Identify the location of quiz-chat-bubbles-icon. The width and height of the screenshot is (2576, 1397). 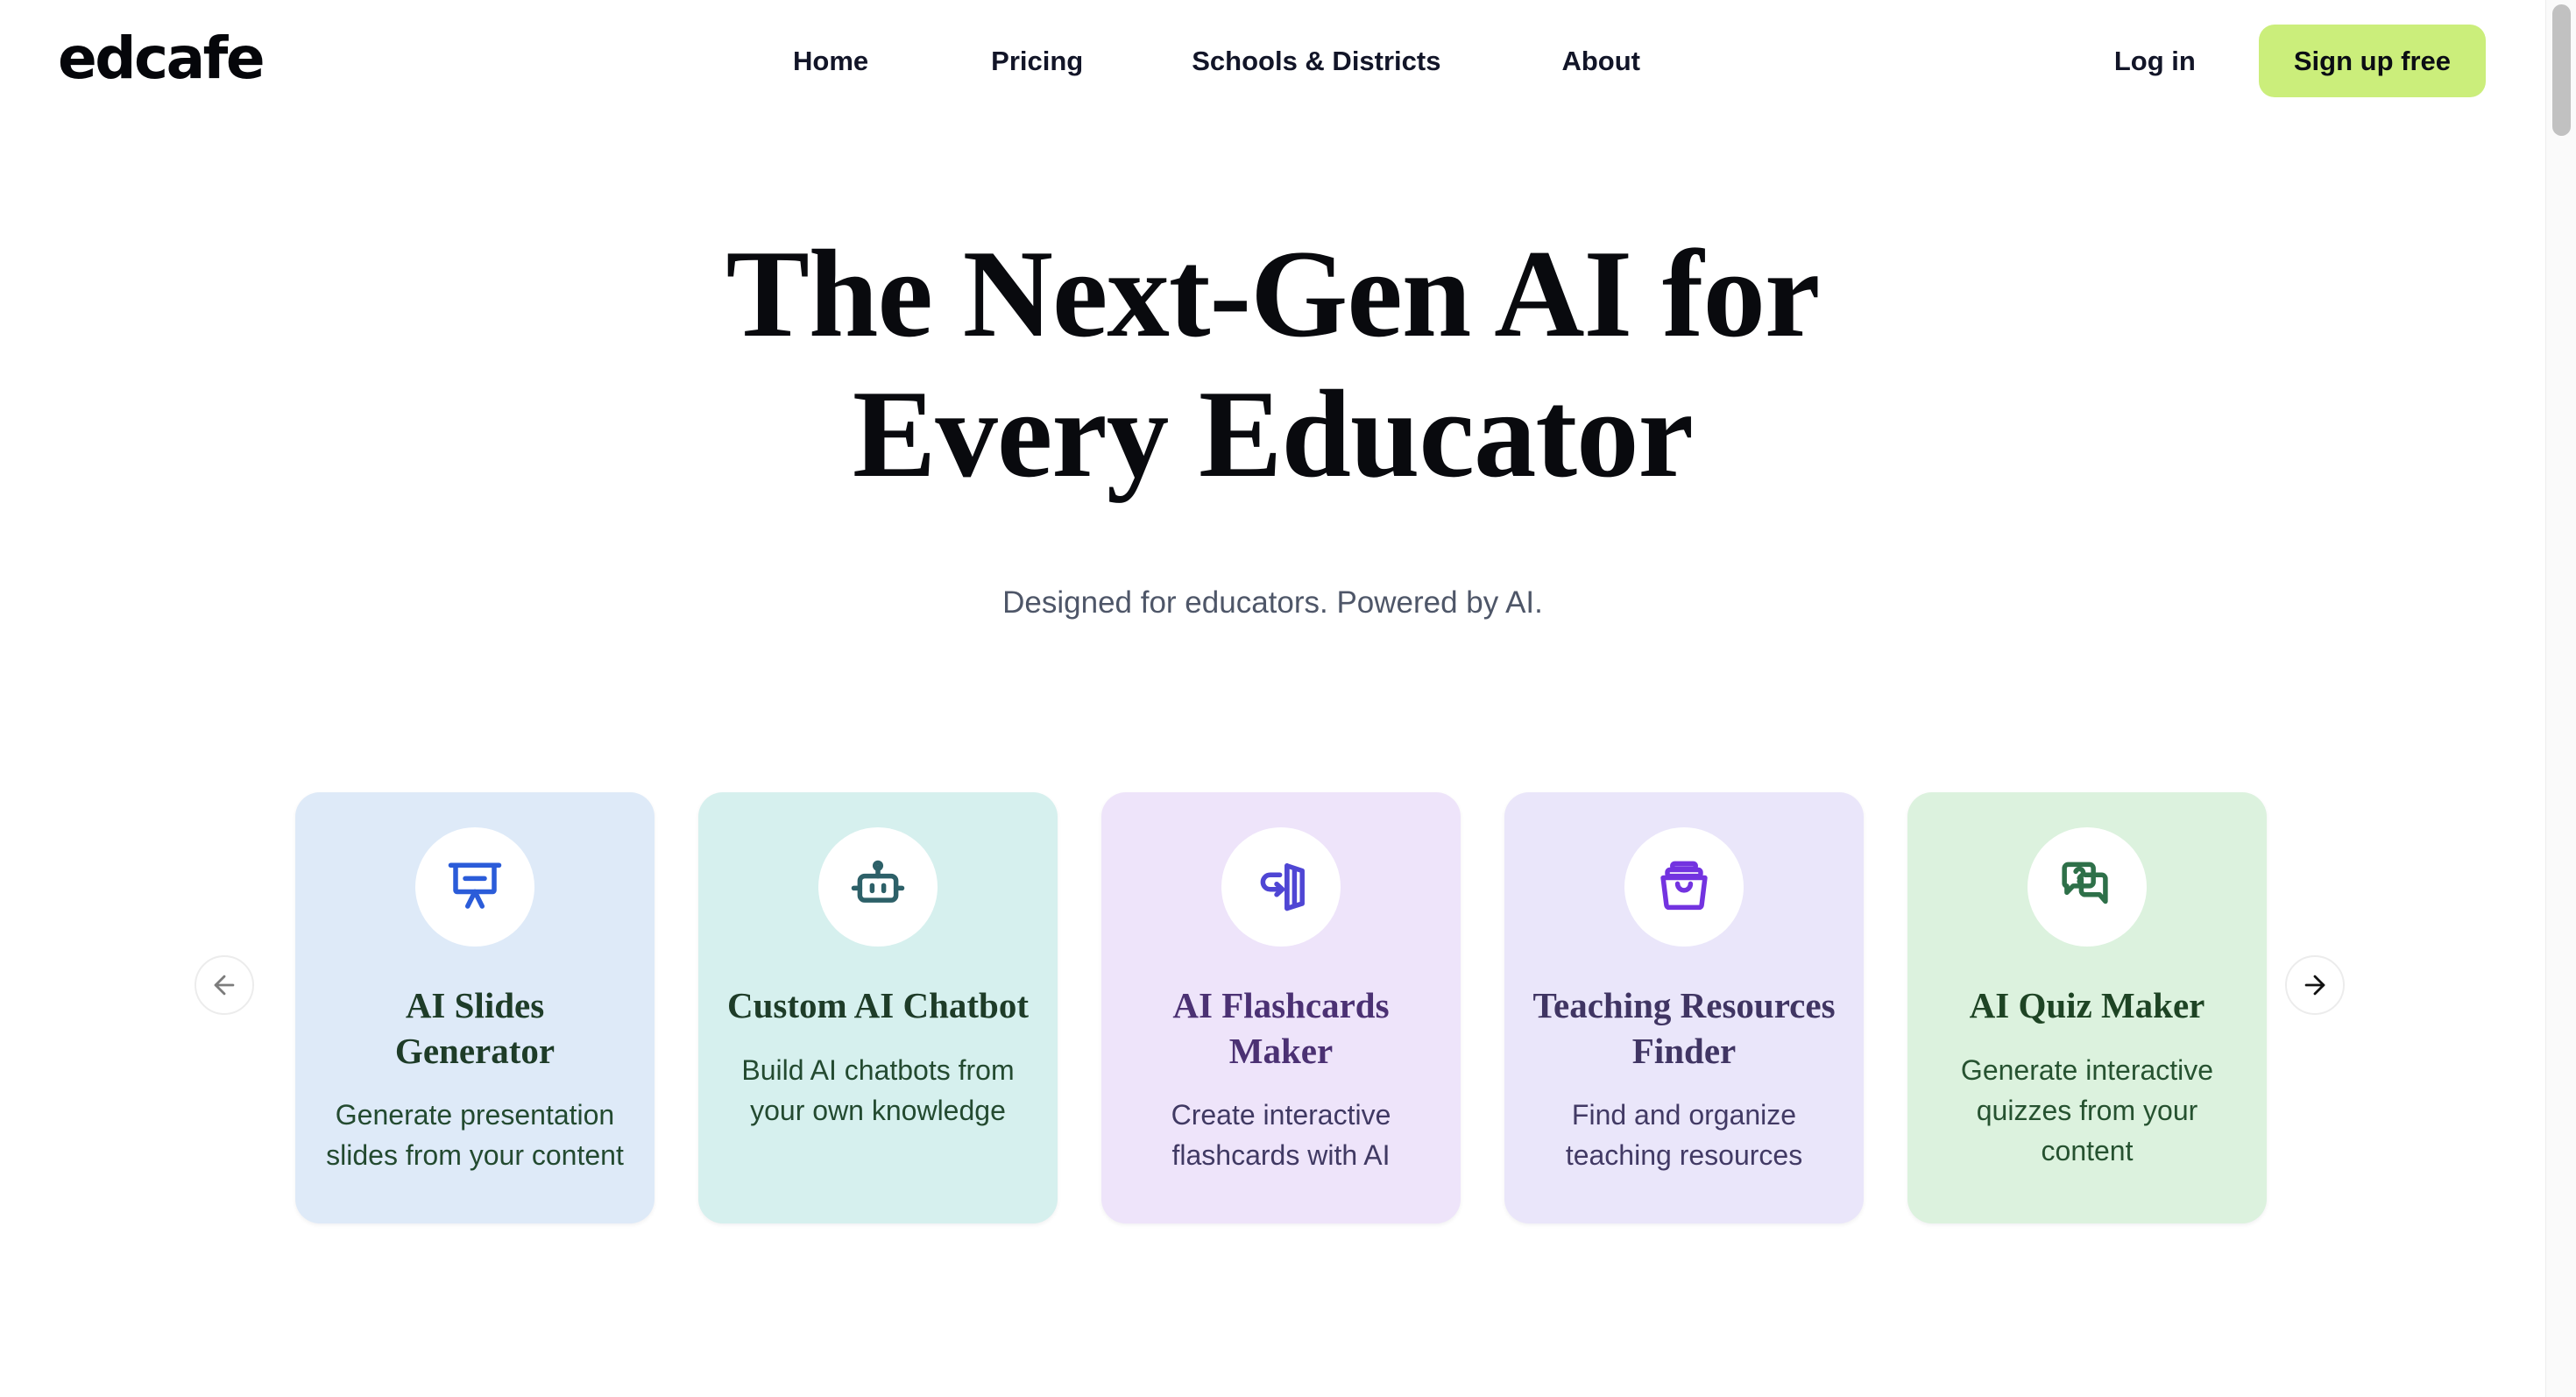
(2085, 883).